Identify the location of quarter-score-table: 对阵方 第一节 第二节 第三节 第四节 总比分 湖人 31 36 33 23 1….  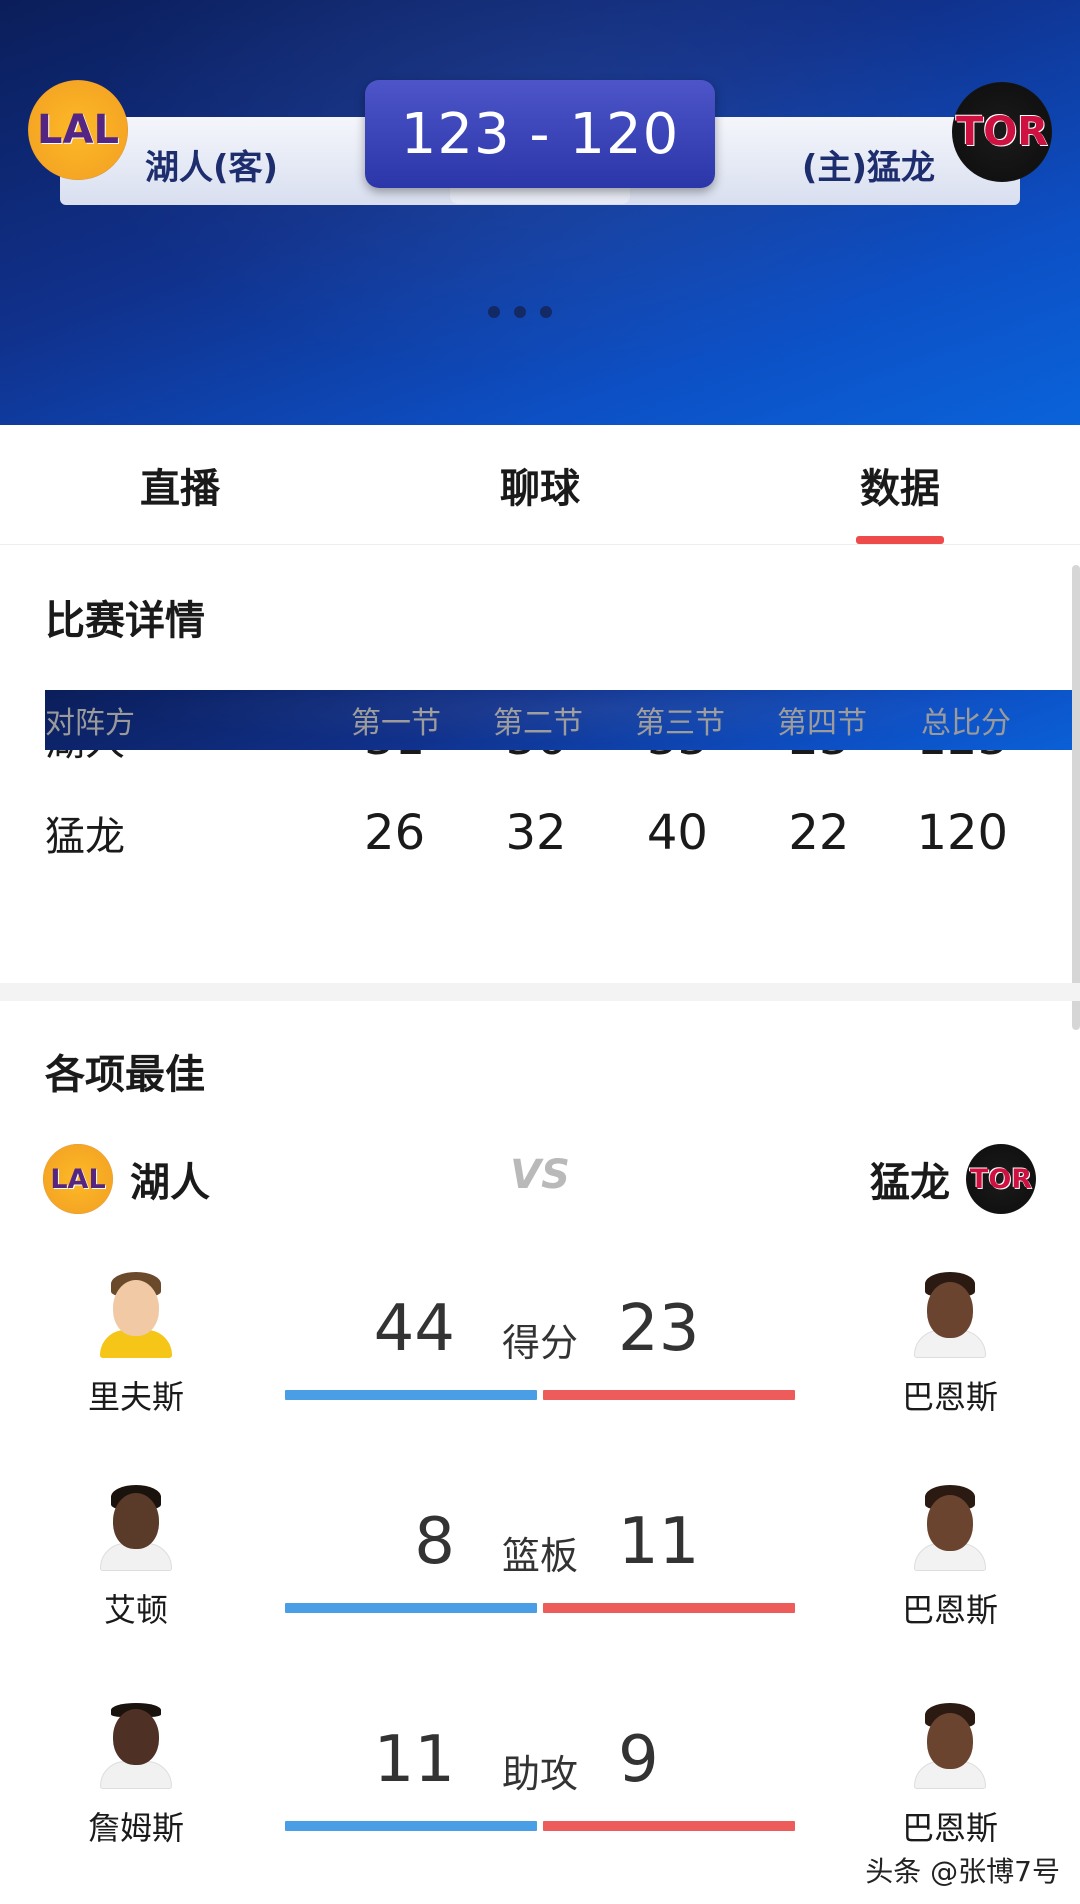
(562, 785).